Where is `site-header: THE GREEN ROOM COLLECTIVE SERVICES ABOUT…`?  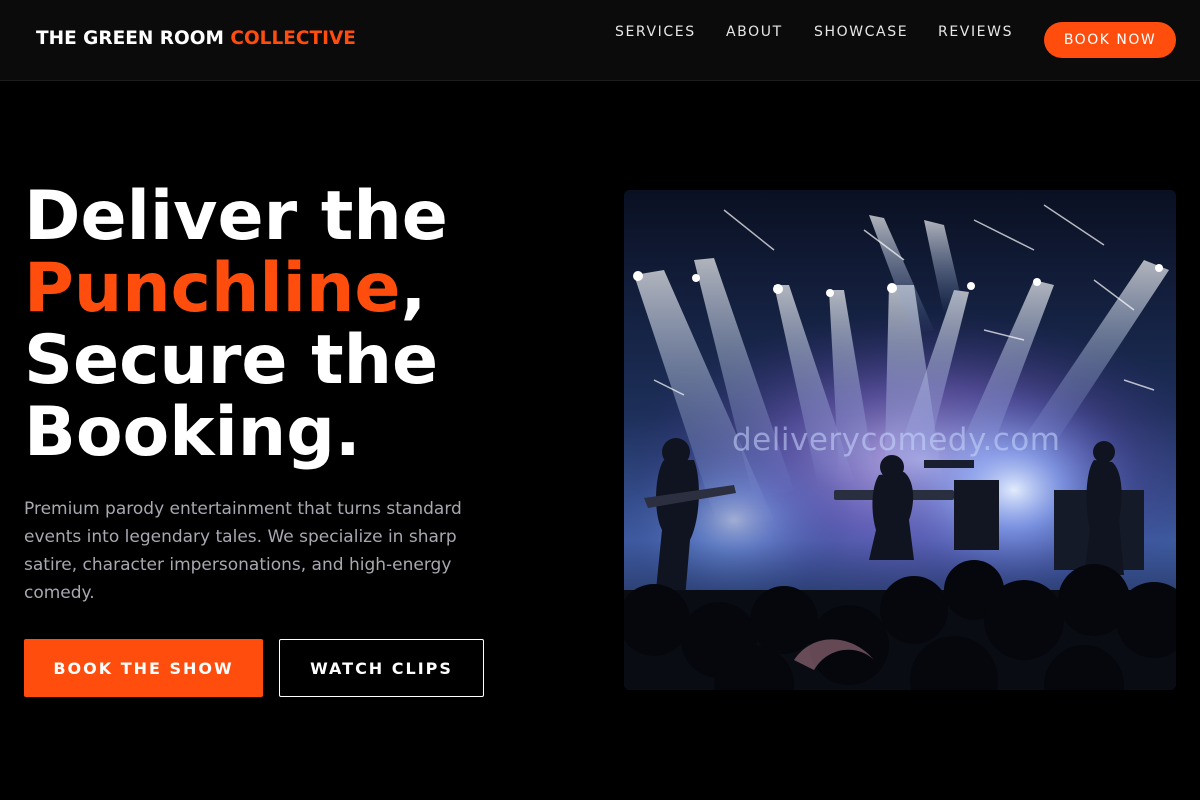 site-header: THE GREEN ROOM COLLECTIVE SERVICES ABOUT… is located at coordinates (600, 40).